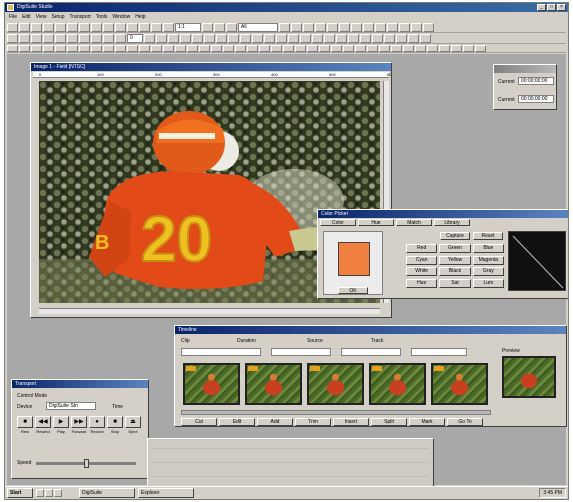 The image size is (573, 502). What do you see at coordinates (389, 422) in the screenshot?
I see `timeline-split-button: Split` at bounding box center [389, 422].